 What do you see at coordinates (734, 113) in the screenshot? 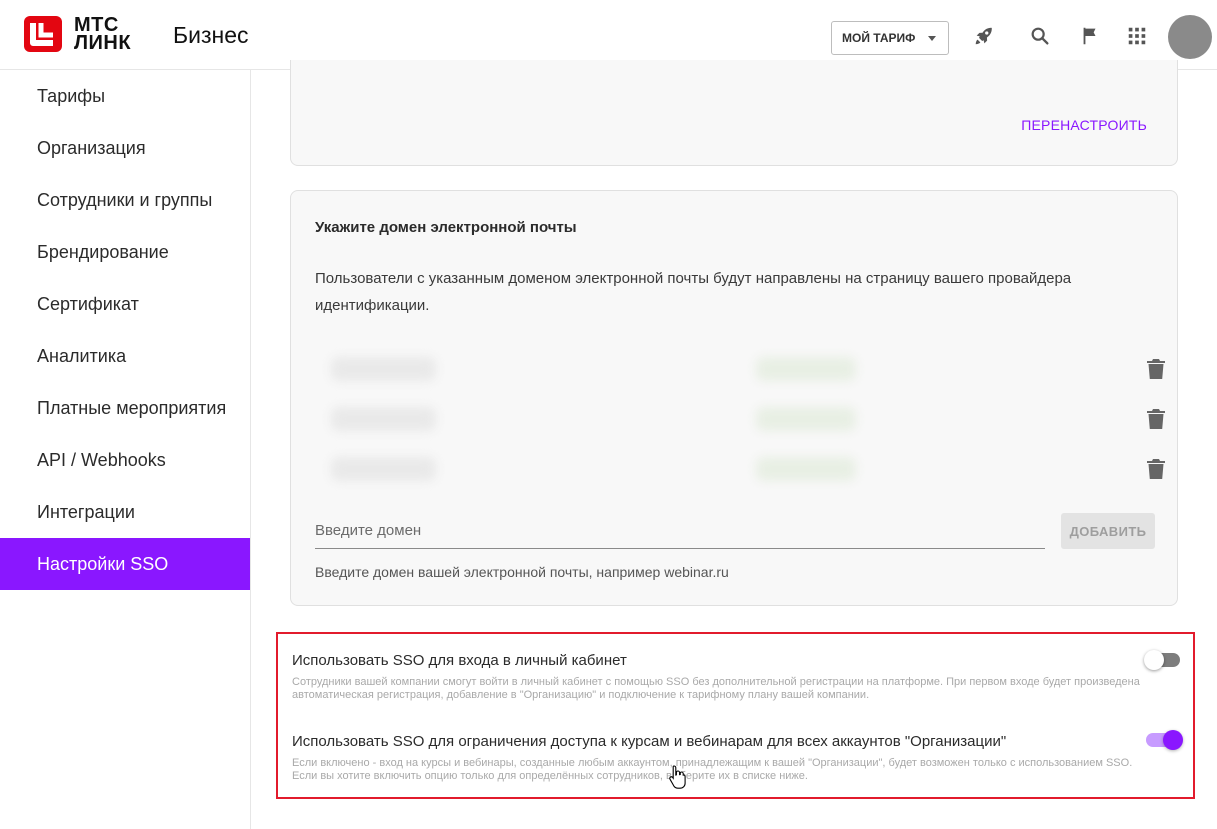
I see `sso-provider-card: ПЕРЕНАСТРОИТЬ` at bounding box center [734, 113].